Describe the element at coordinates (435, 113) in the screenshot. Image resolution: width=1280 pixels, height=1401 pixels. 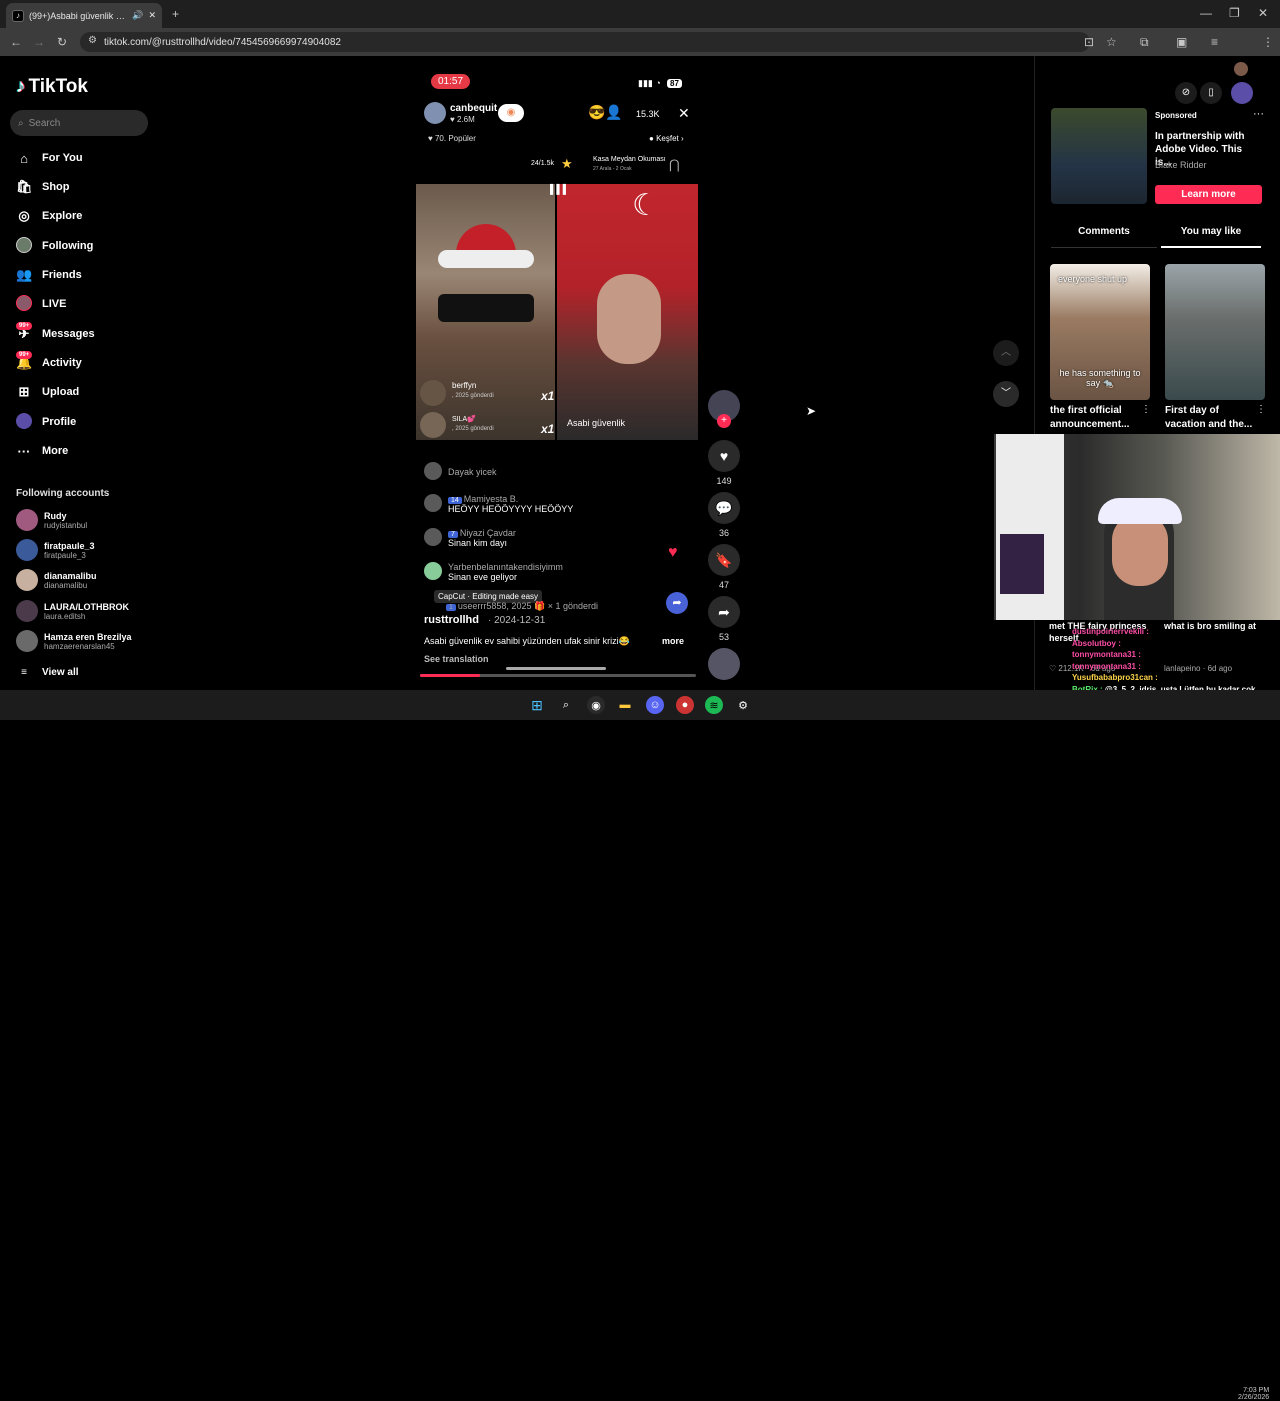
I see `host-avatar` at that location.